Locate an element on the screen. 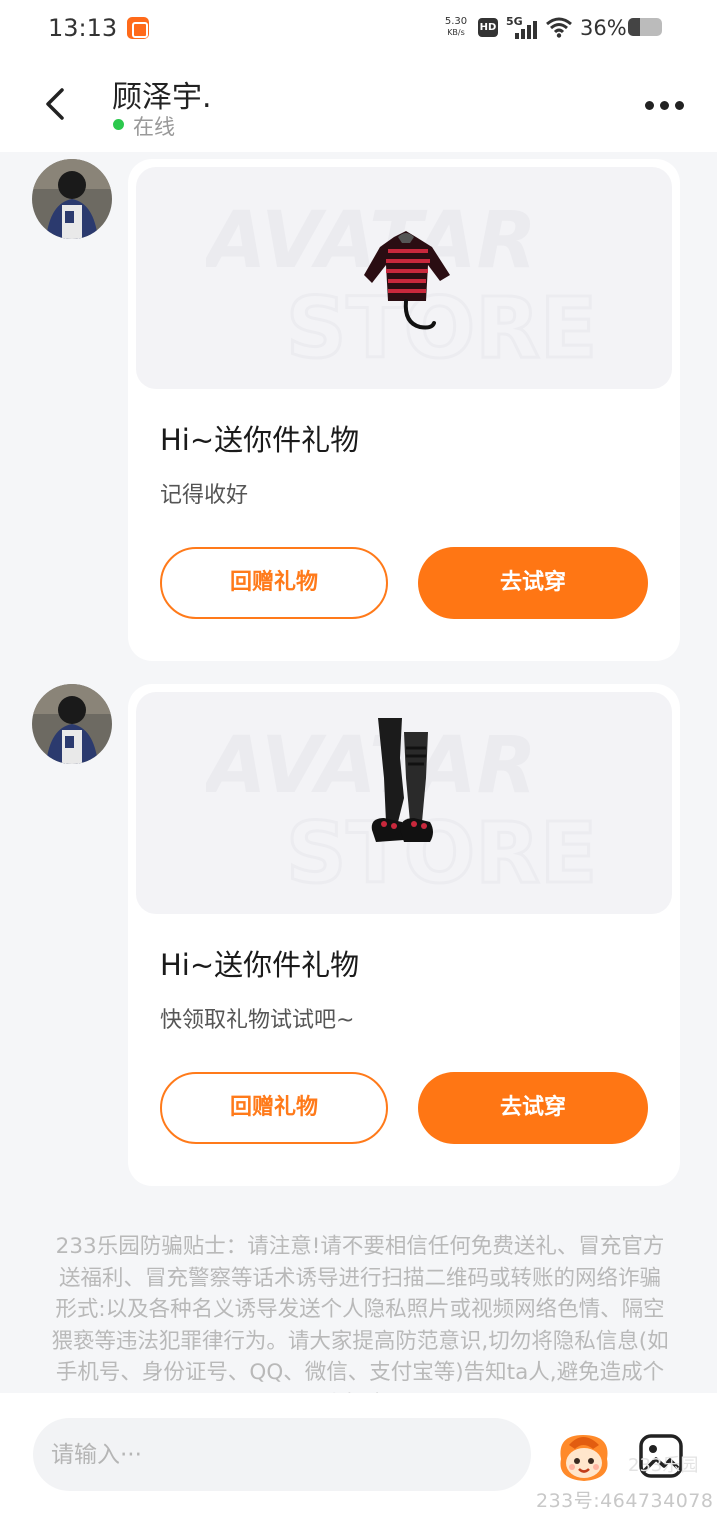 The height and width of the screenshot is (1516, 717). app-notification-icon is located at coordinates (138, 28).